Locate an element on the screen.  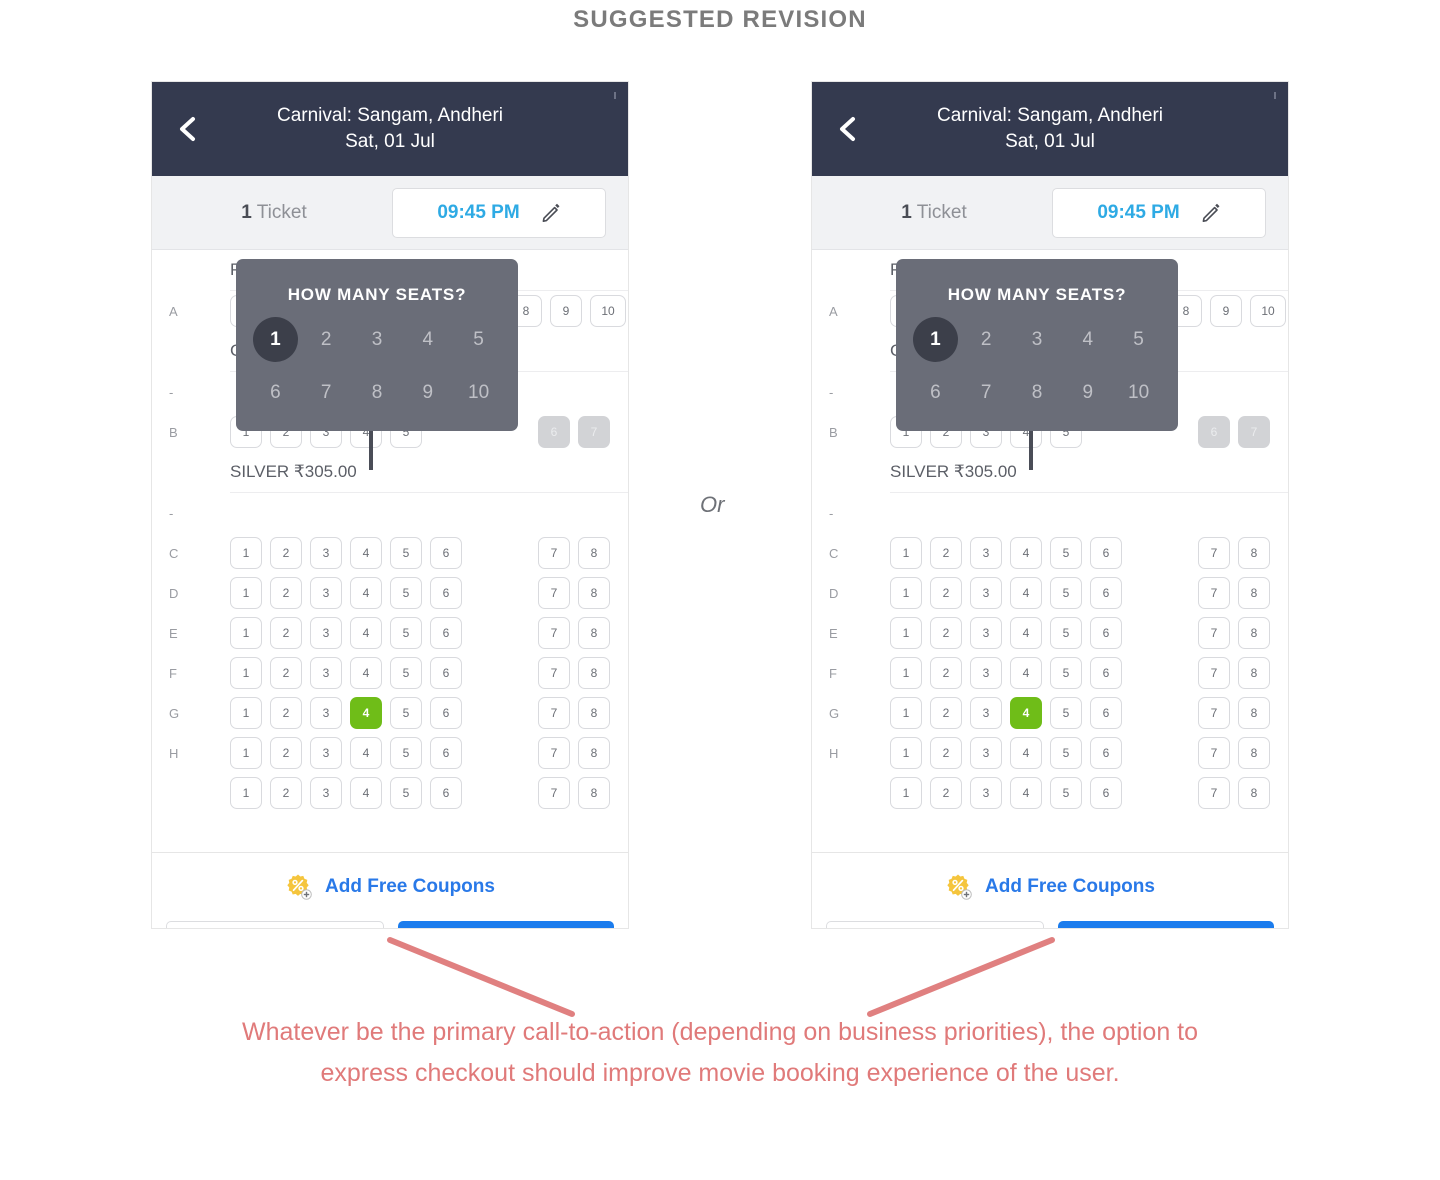
seat: 10 is located at coordinates (608, 311).